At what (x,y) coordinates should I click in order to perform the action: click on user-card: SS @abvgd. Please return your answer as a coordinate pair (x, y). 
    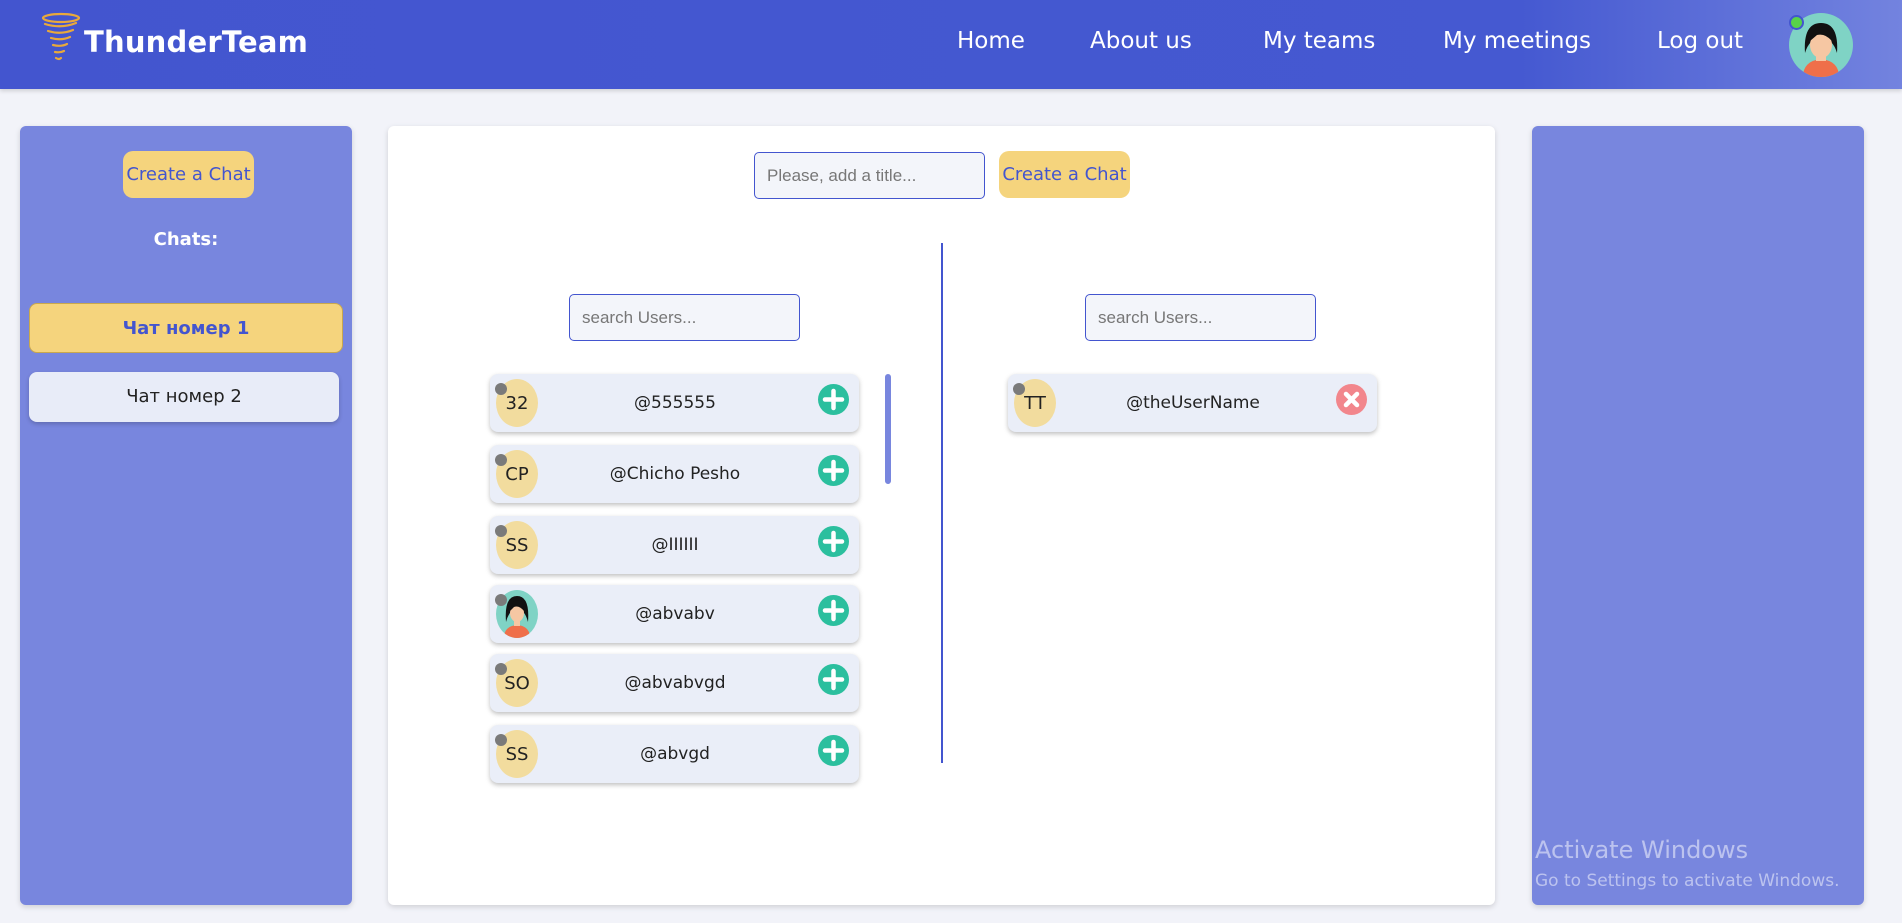
    Looking at the image, I should click on (674, 754).